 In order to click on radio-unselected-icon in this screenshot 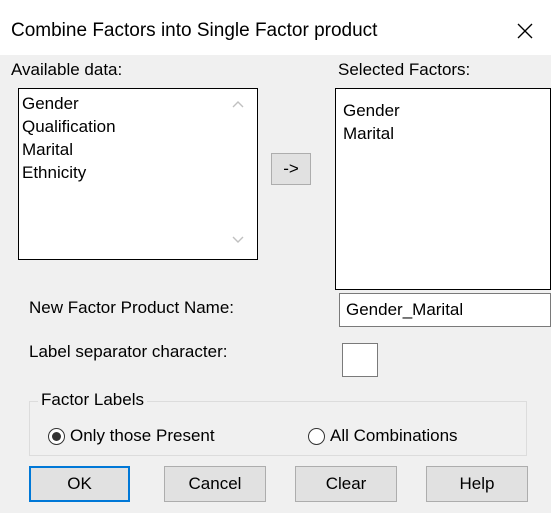, I will do `click(316, 436)`.